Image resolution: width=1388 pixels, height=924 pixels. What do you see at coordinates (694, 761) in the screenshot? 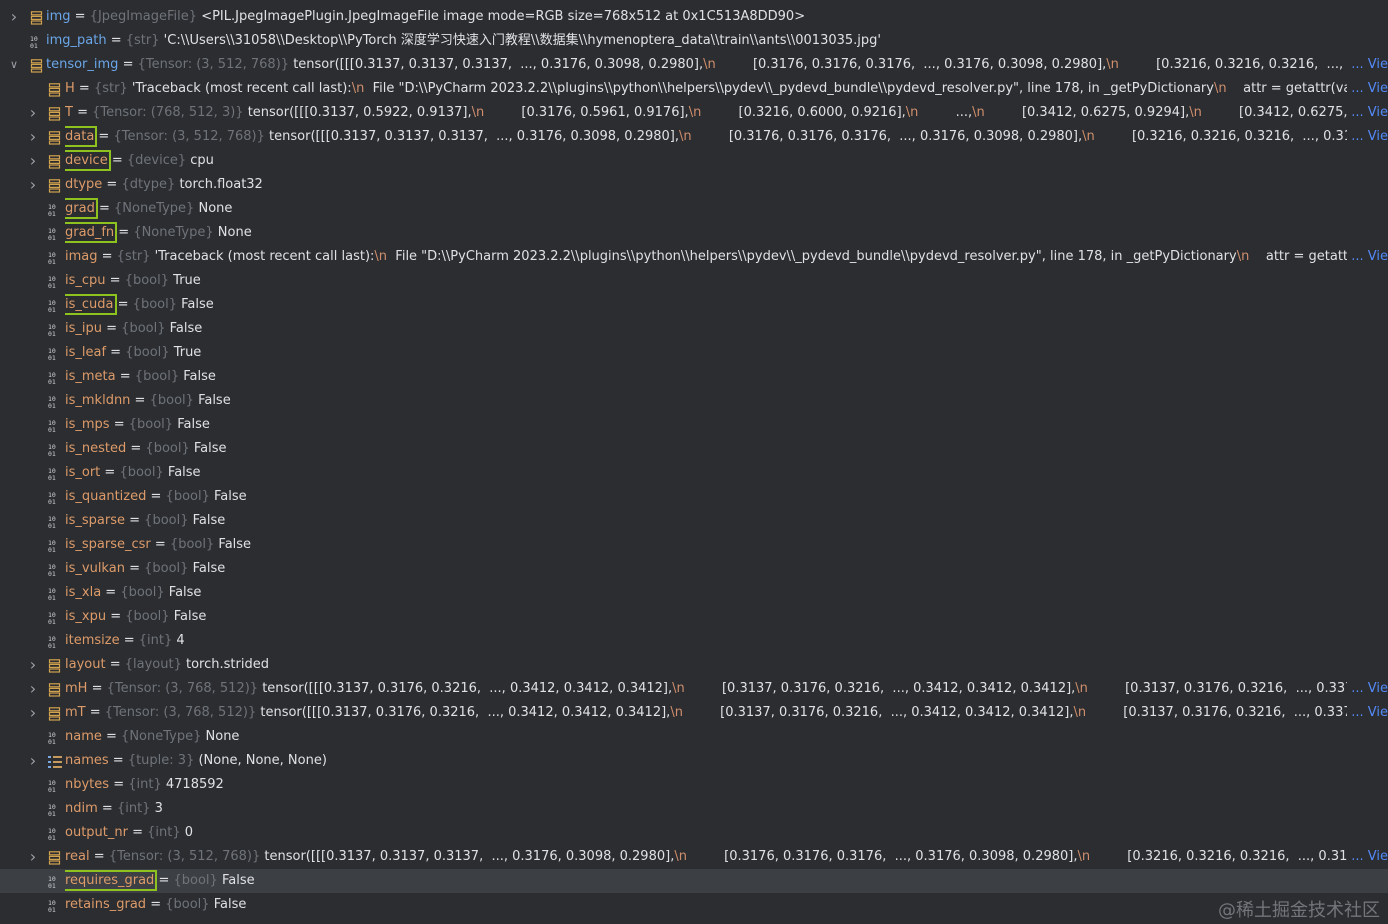
I see `variable-row-names: › names = {tuple: 3} (None, None, None)` at bounding box center [694, 761].